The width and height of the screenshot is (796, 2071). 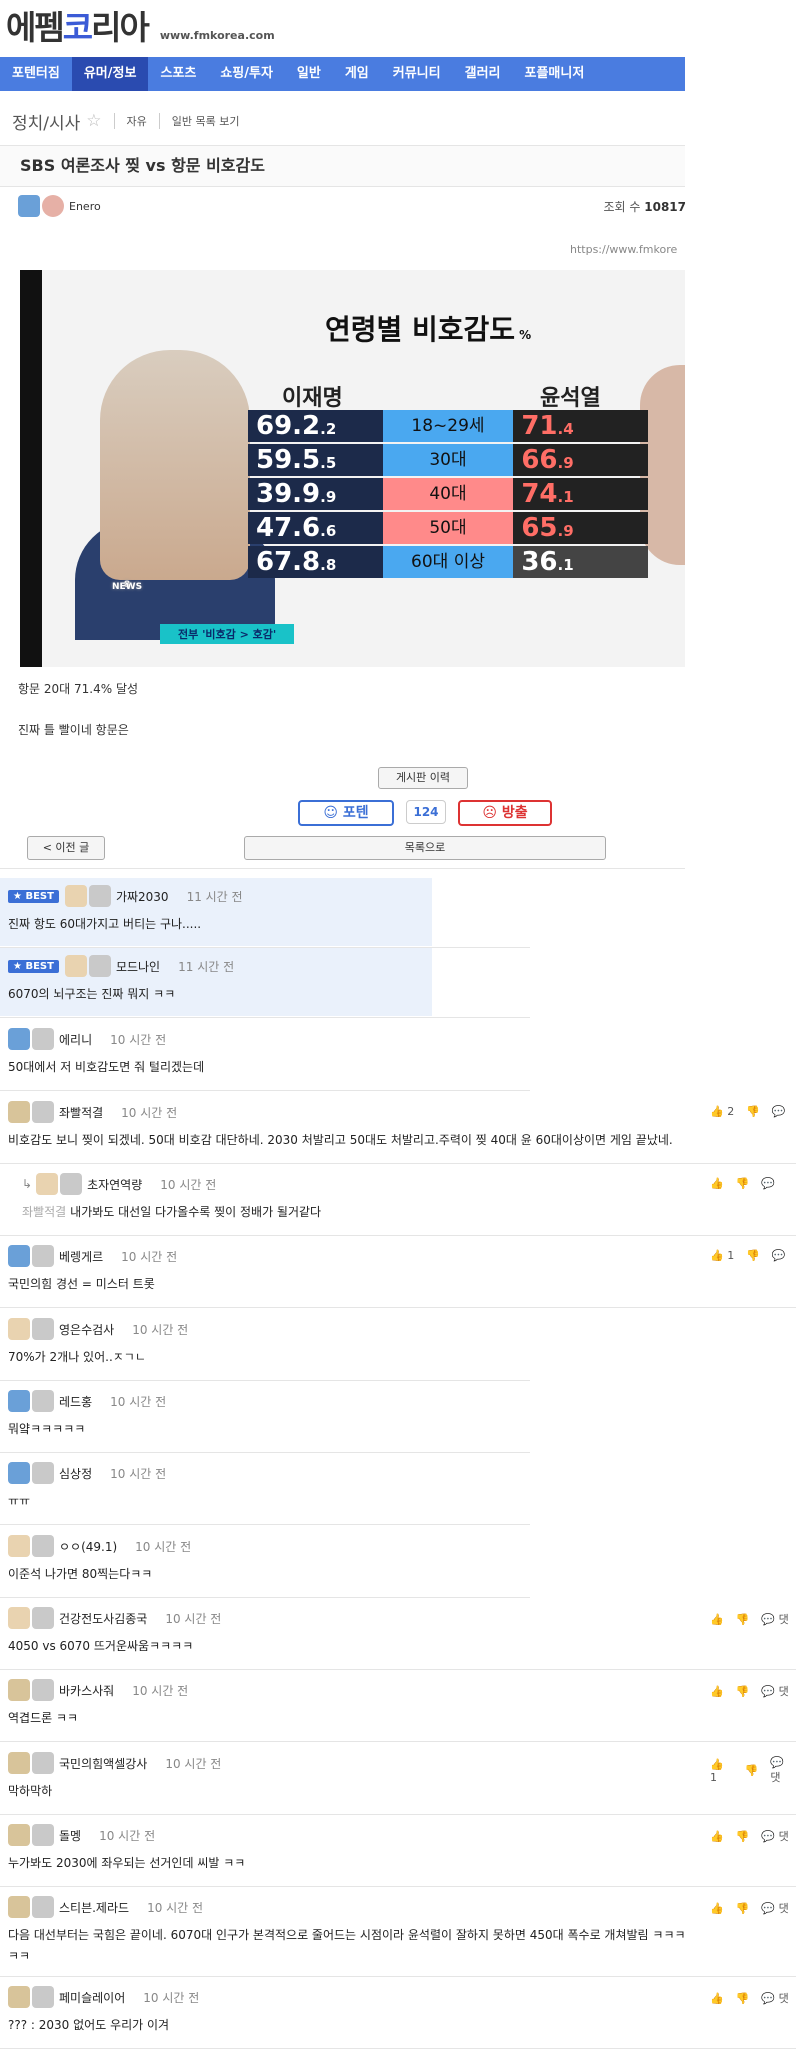 What do you see at coordinates (43, 1718) in the screenshot?
I see `comment-text: 역겹드론 ㅋㅋ` at bounding box center [43, 1718].